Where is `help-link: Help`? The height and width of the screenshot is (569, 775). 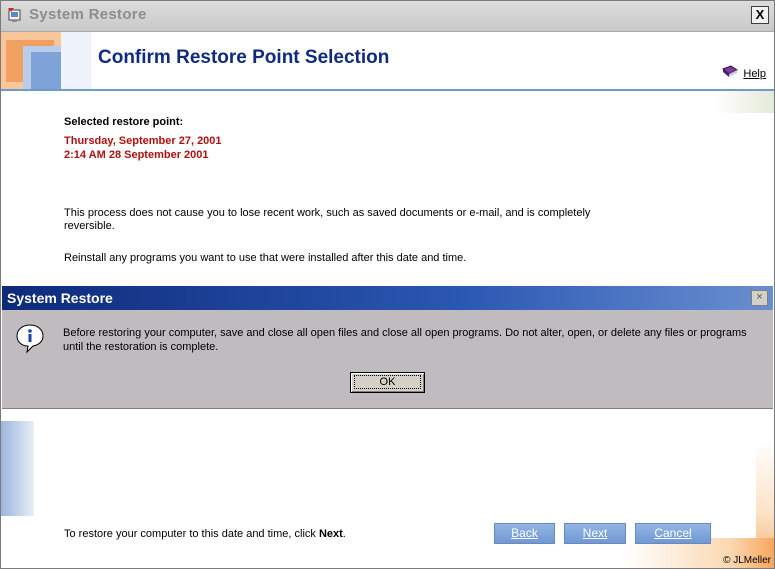
help-link: Help is located at coordinates (754, 74).